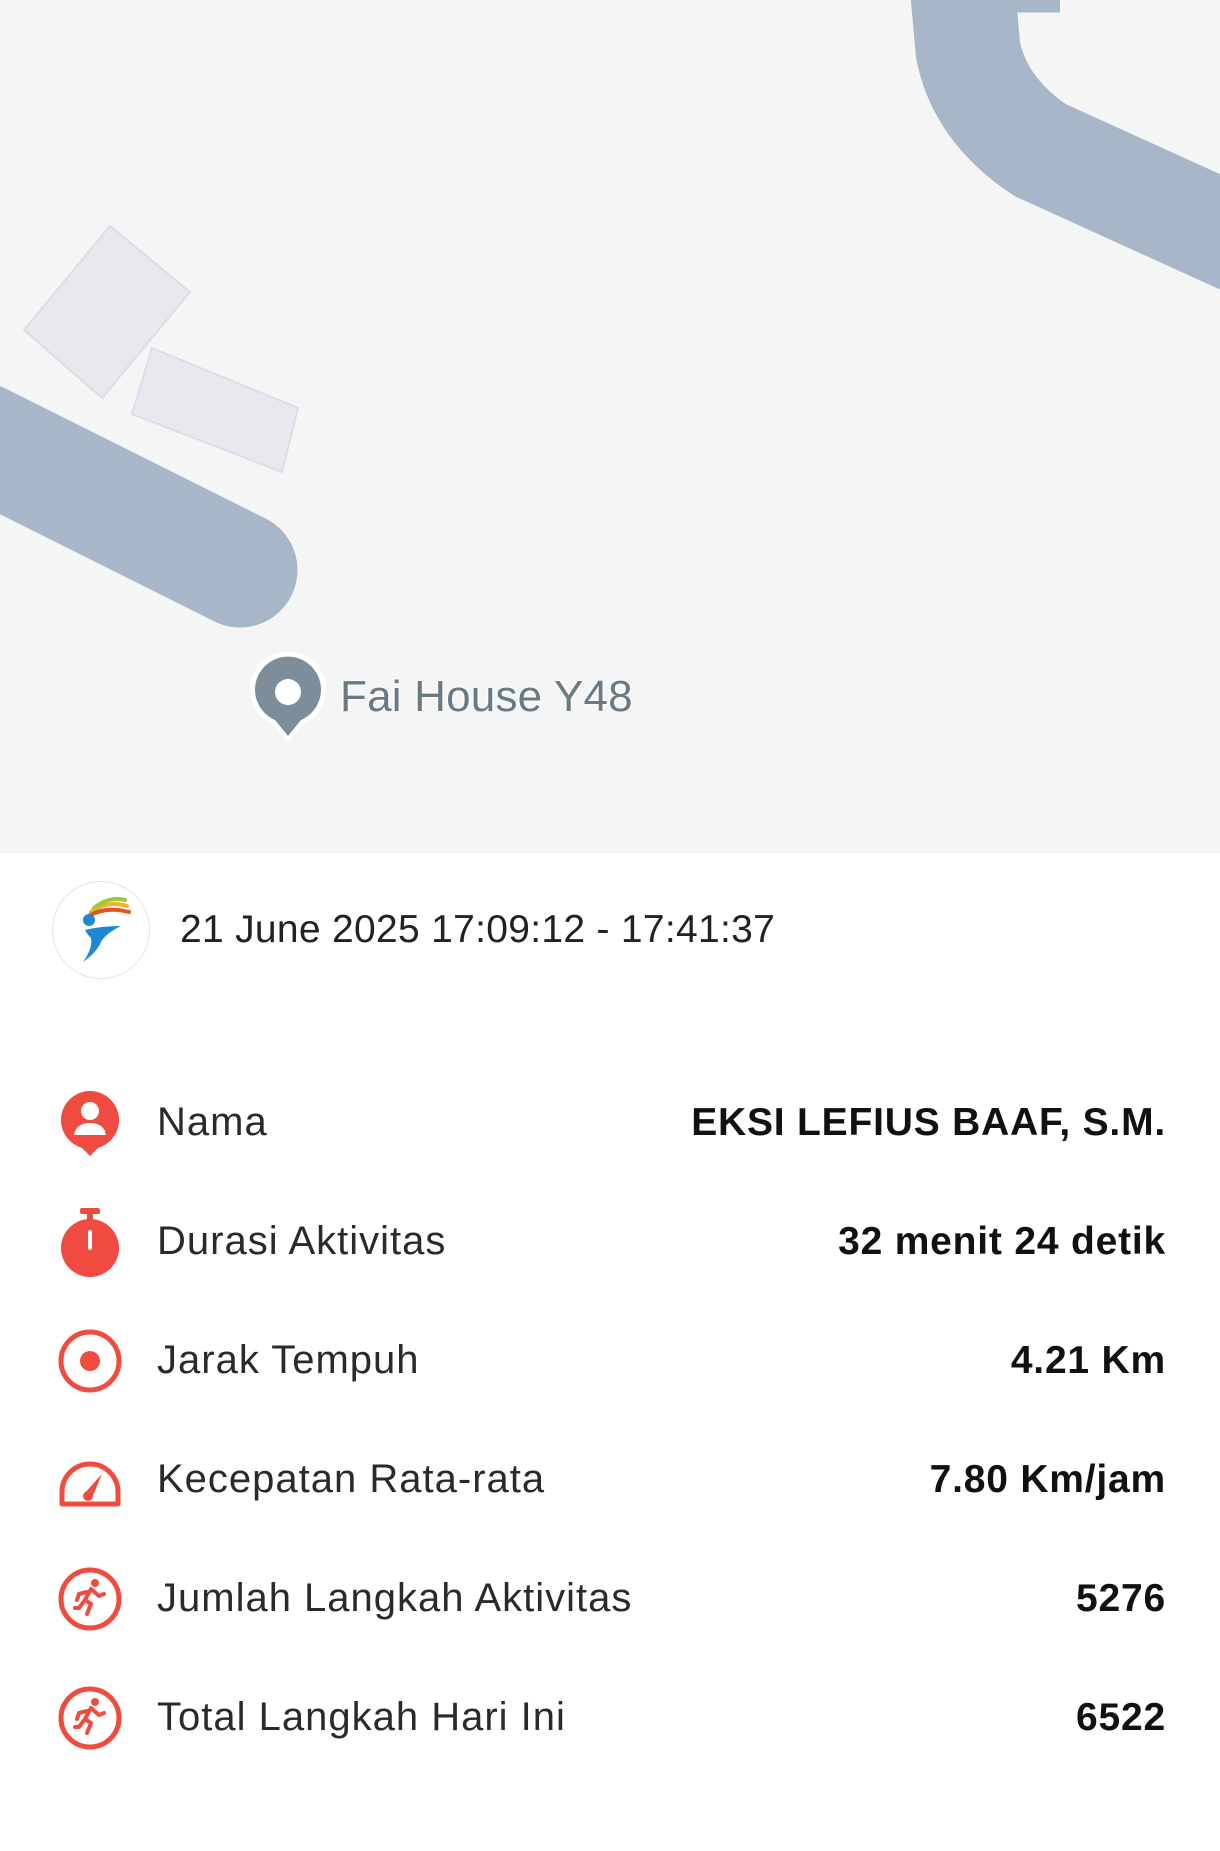 The height and width of the screenshot is (1851, 1220). I want to click on stat-label: Durasi Aktivitas, so click(302, 1241).